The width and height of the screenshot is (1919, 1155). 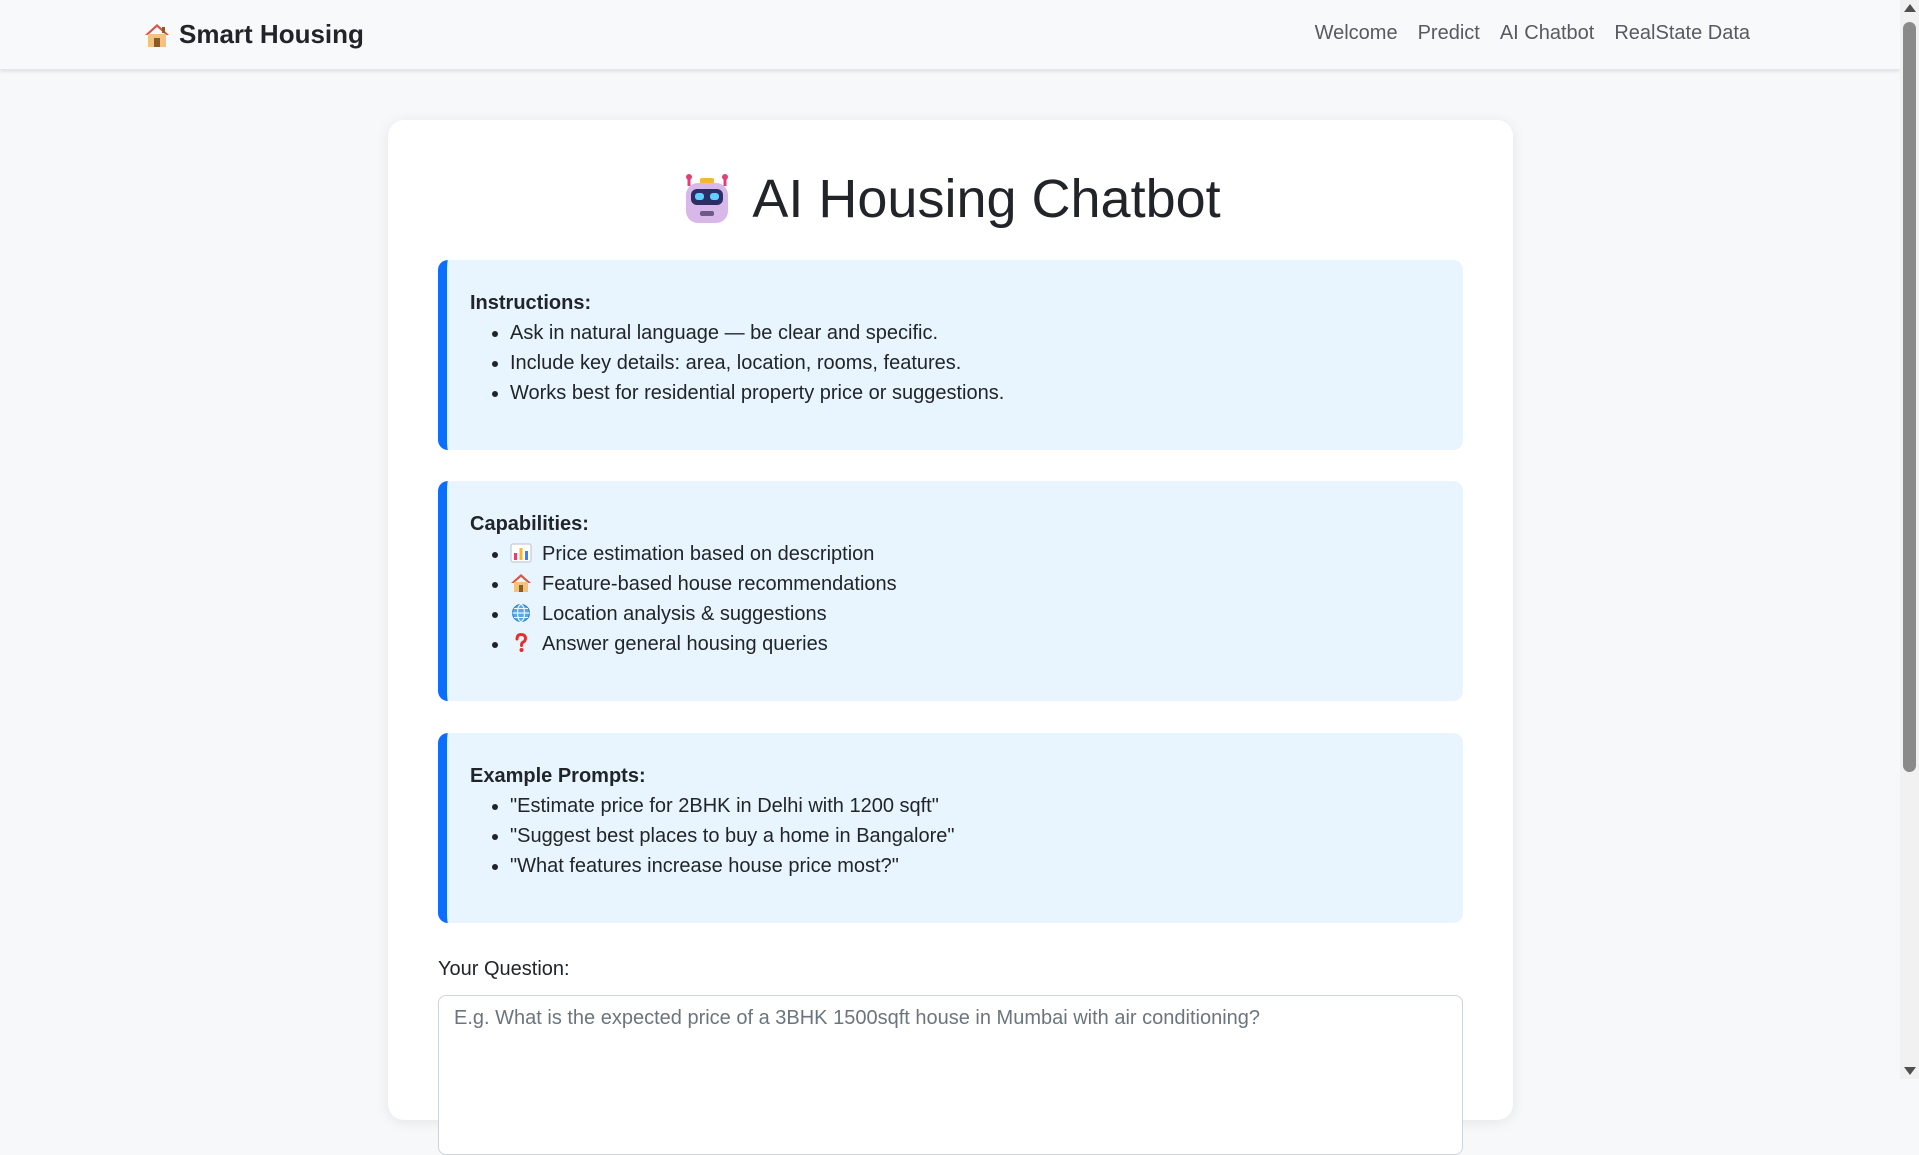 What do you see at coordinates (1547, 33) in the screenshot?
I see `nav-link-ai-chatbot: AI Chatbot` at bounding box center [1547, 33].